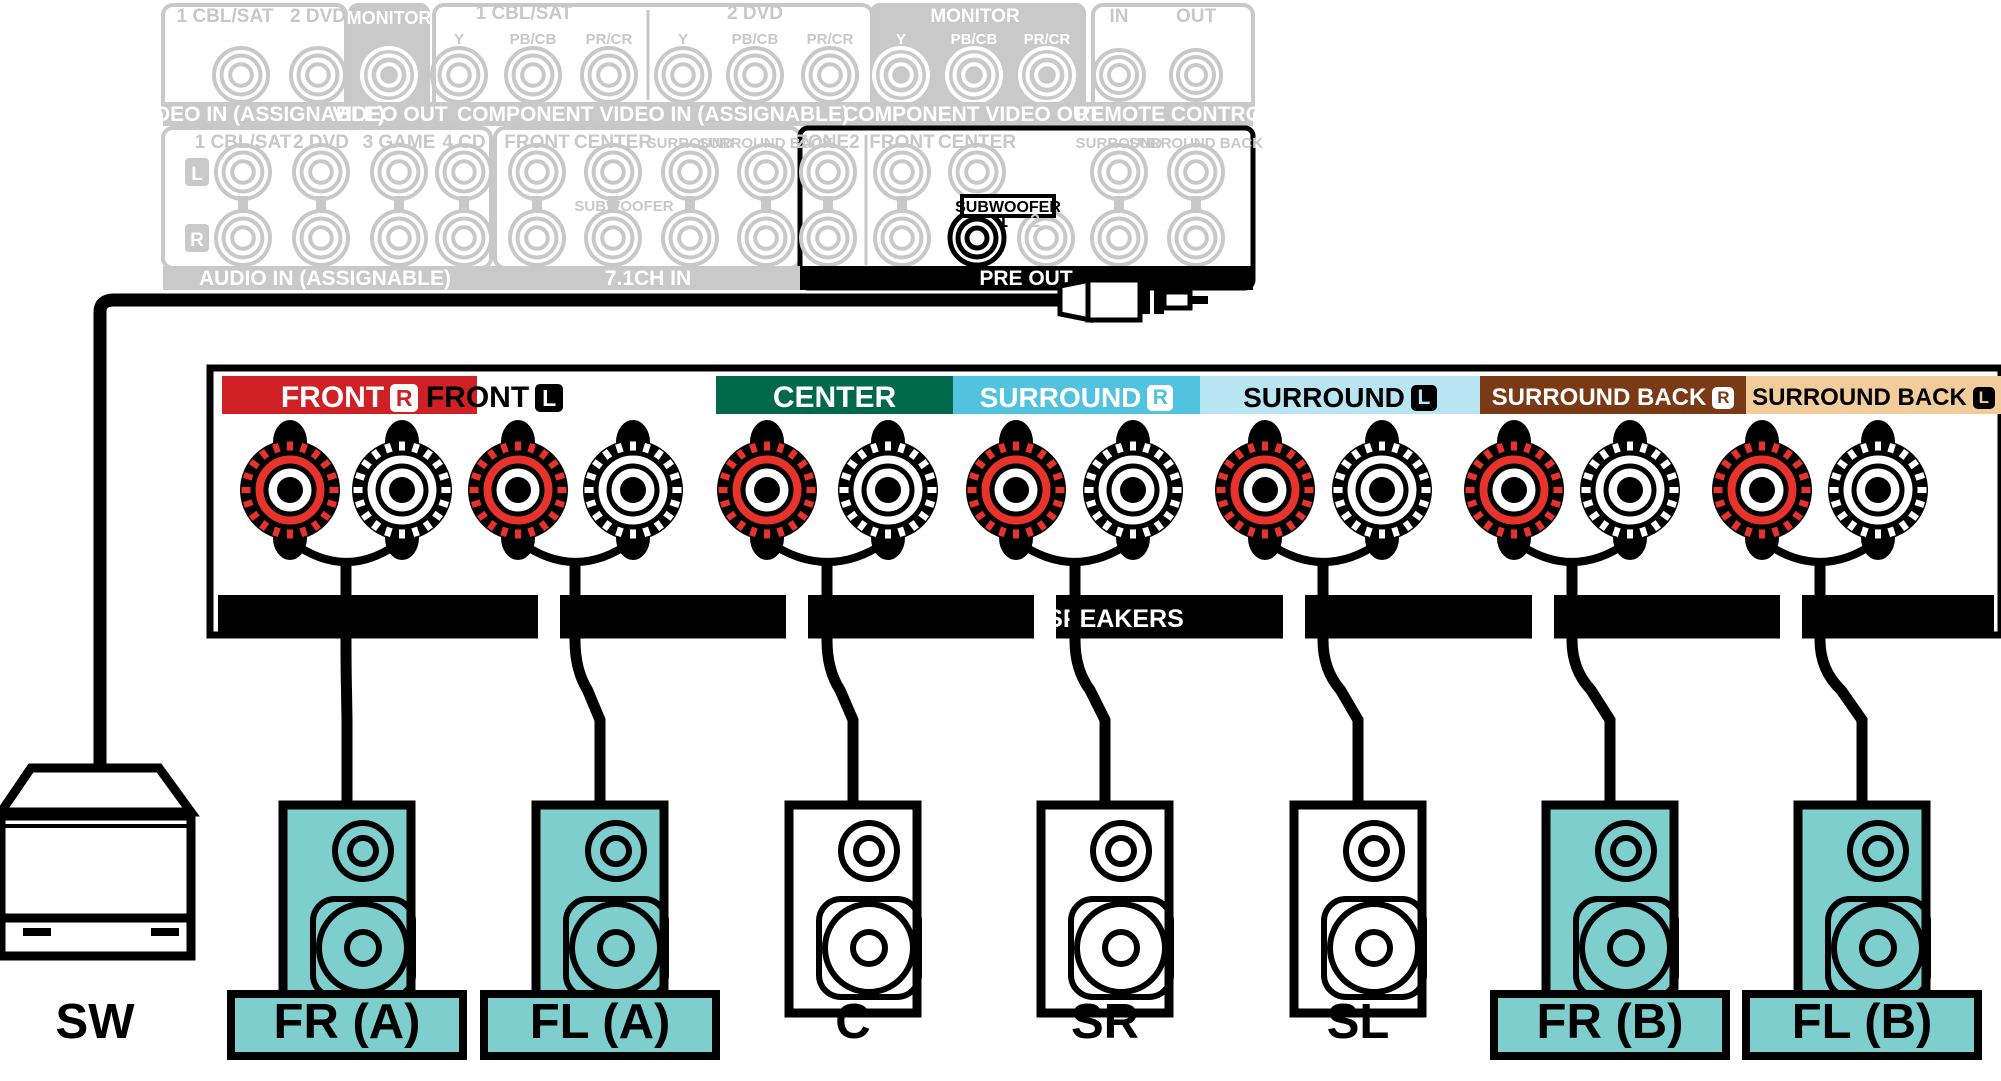  I want to click on speaker-cabinet-fr-a, so click(347, 909).